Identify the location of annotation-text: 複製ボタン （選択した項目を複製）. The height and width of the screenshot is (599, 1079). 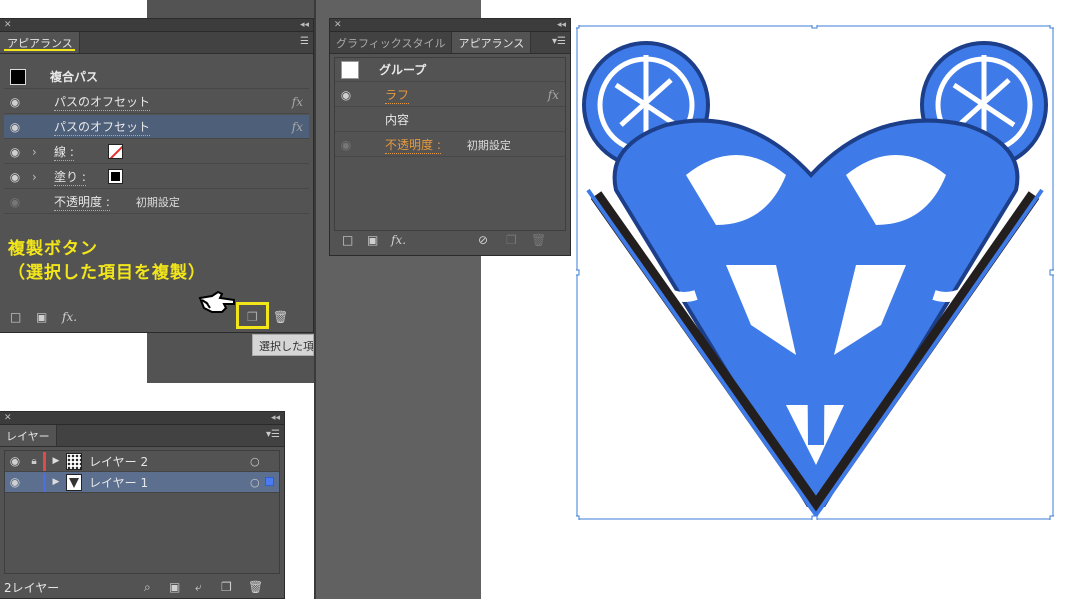
(107, 261).